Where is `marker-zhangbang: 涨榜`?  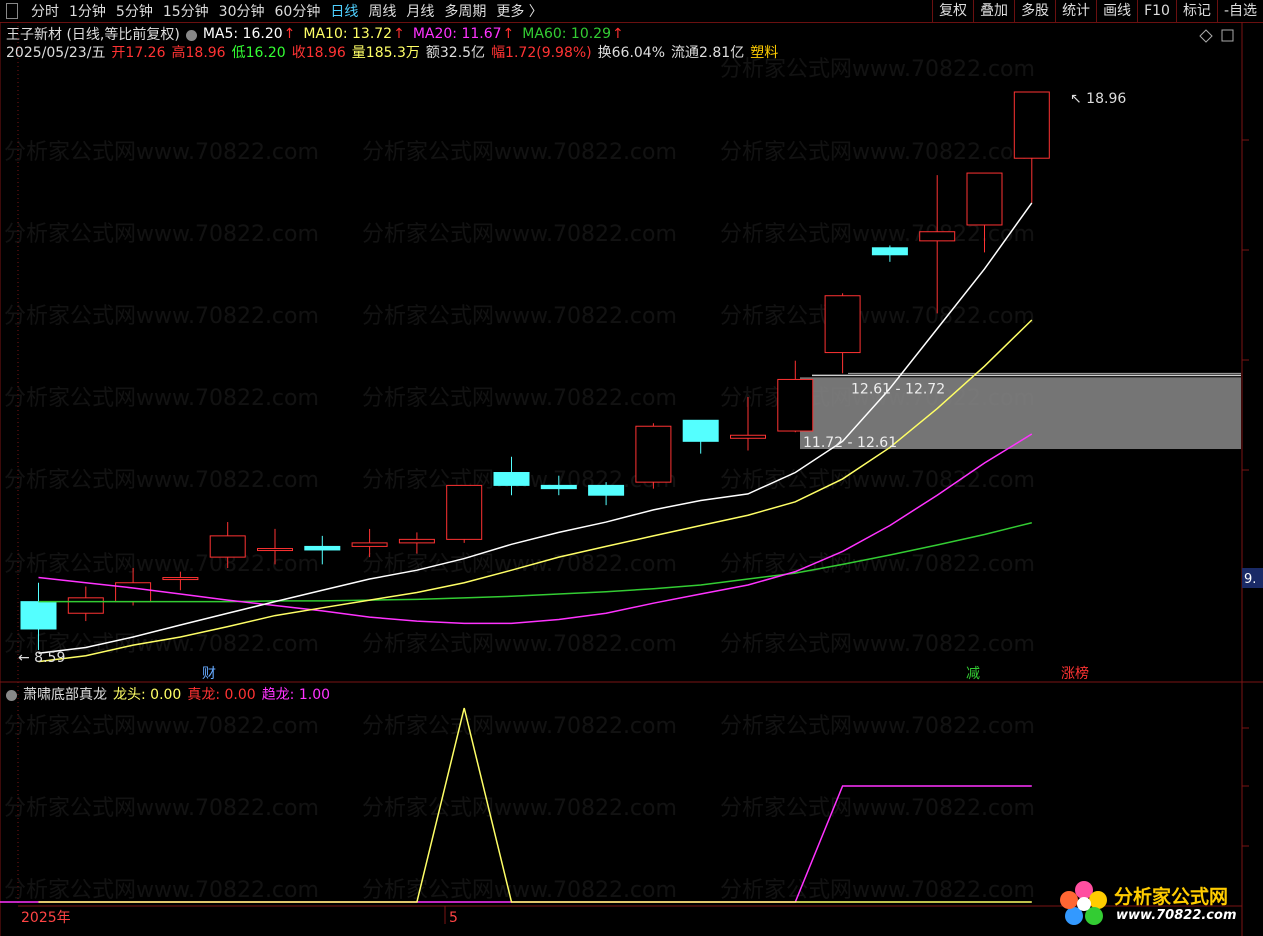 marker-zhangbang: 涨榜 is located at coordinates (1075, 673).